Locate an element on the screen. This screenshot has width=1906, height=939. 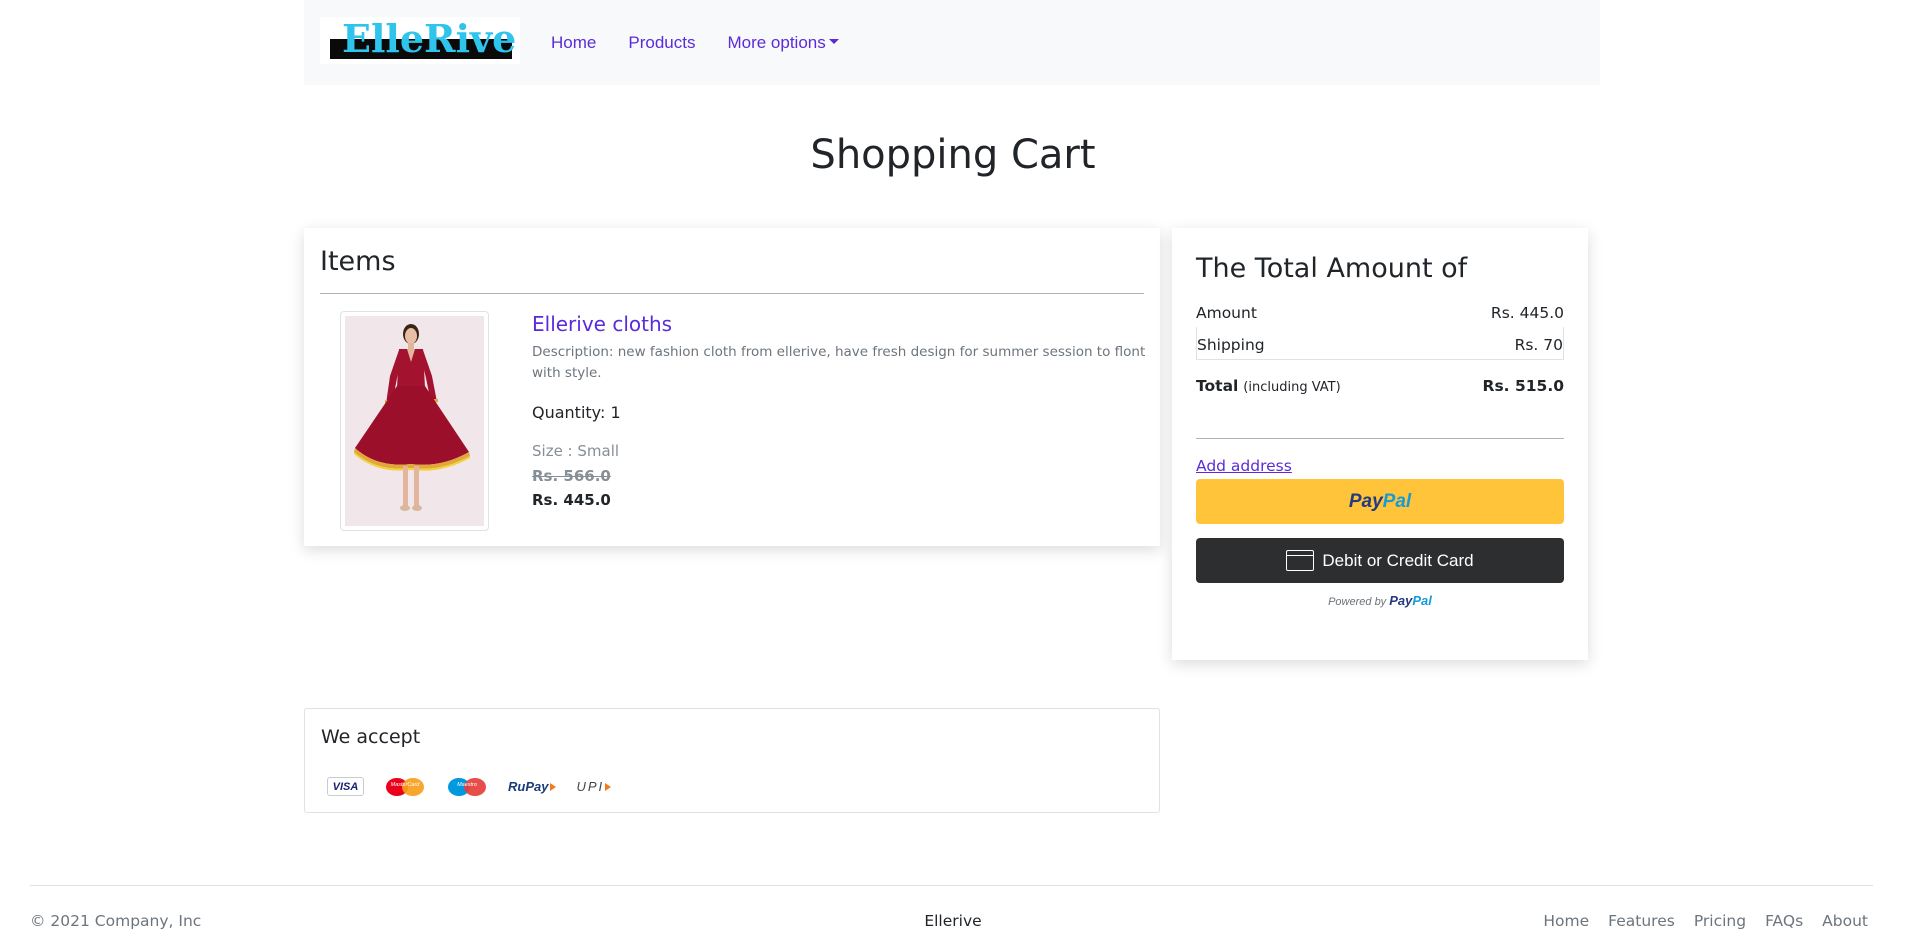
rupay-icon: RuPay is located at coordinates (532, 786).